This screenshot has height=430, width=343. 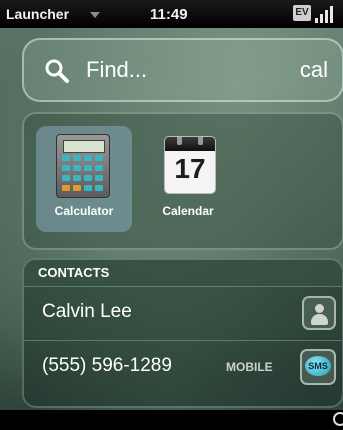 What do you see at coordinates (249, 367) in the screenshot?
I see `phone-type: MOBILE` at bounding box center [249, 367].